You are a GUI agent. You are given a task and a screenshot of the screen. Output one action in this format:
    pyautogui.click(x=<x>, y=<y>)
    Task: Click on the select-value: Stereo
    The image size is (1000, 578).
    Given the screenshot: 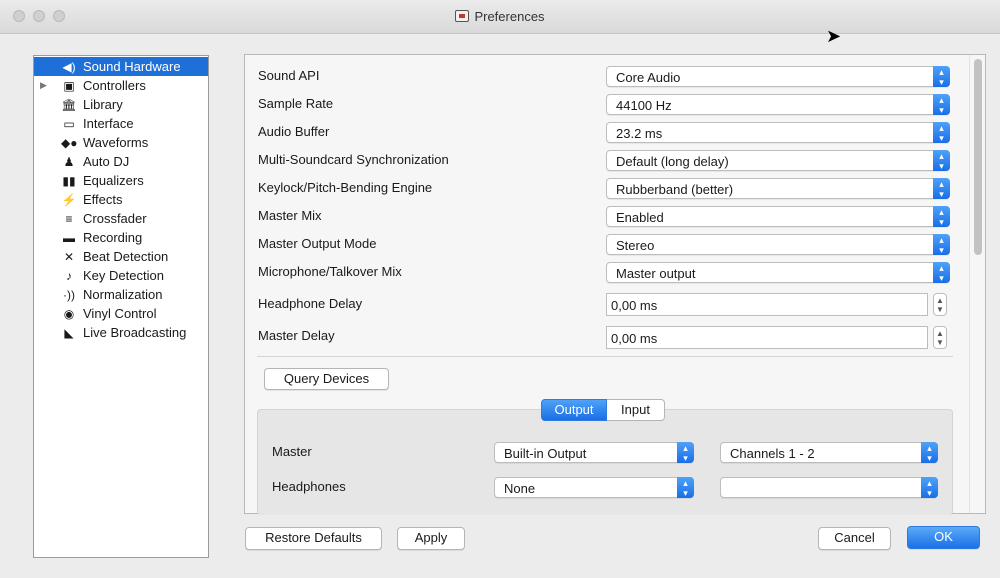 What is the action you would take?
    pyautogui.click(x=635, y=245)
    